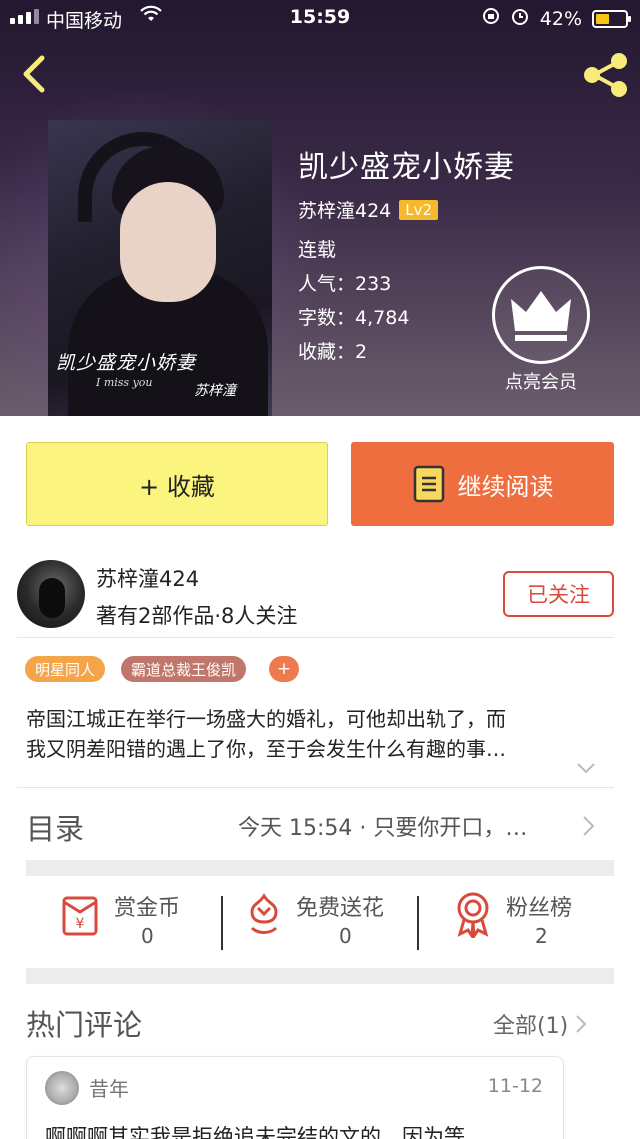 The width and height of the screenshot is (640, 1139). I want to click on book-author-line: 苏梓潼424 Lv2, so click(368, 209).